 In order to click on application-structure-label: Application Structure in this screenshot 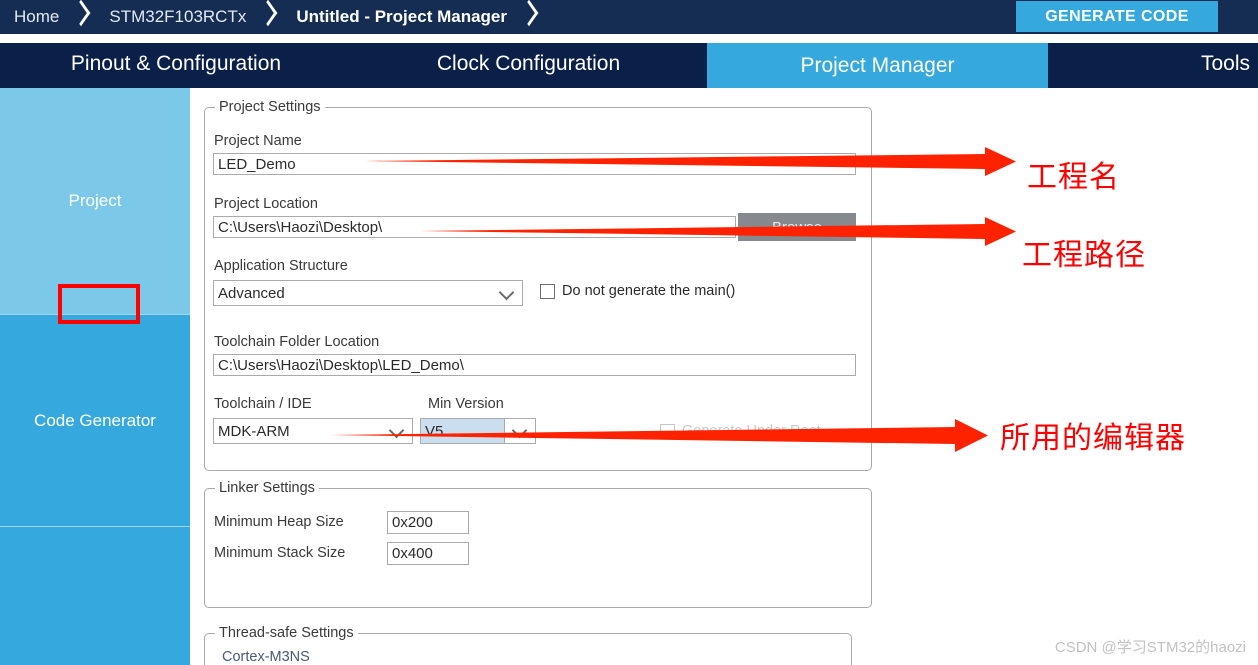, I will do `click(281, 266)`.